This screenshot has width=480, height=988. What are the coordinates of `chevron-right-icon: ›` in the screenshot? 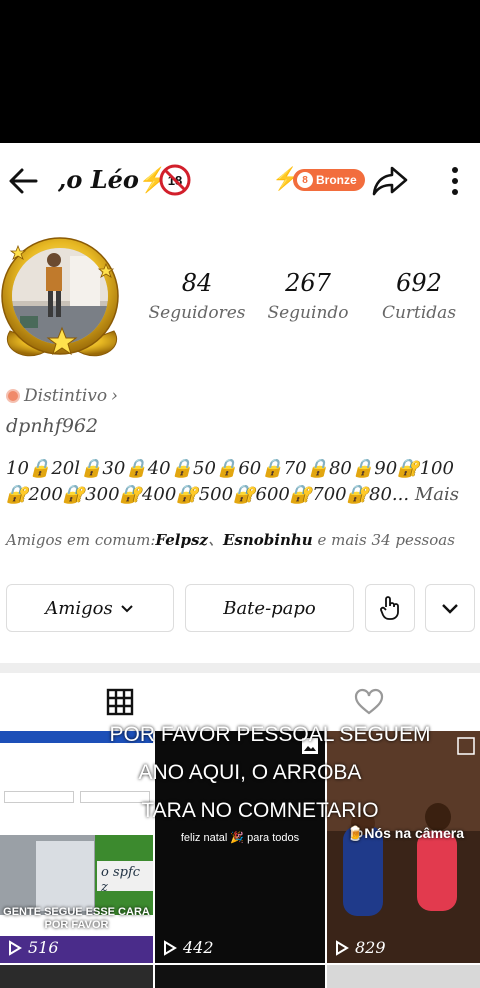 It's located at (114, 396).